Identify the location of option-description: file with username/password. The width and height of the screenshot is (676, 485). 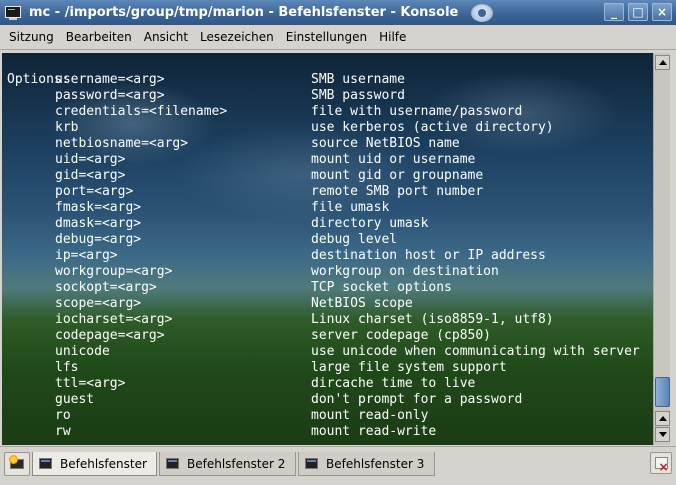
(417, 111).